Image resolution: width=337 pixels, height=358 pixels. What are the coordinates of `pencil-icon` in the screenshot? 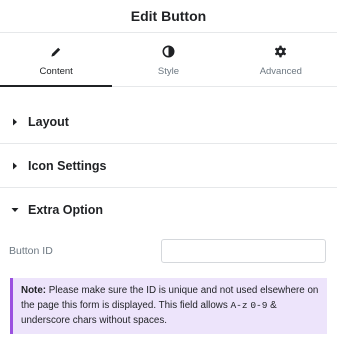 It's located at (56, 52).